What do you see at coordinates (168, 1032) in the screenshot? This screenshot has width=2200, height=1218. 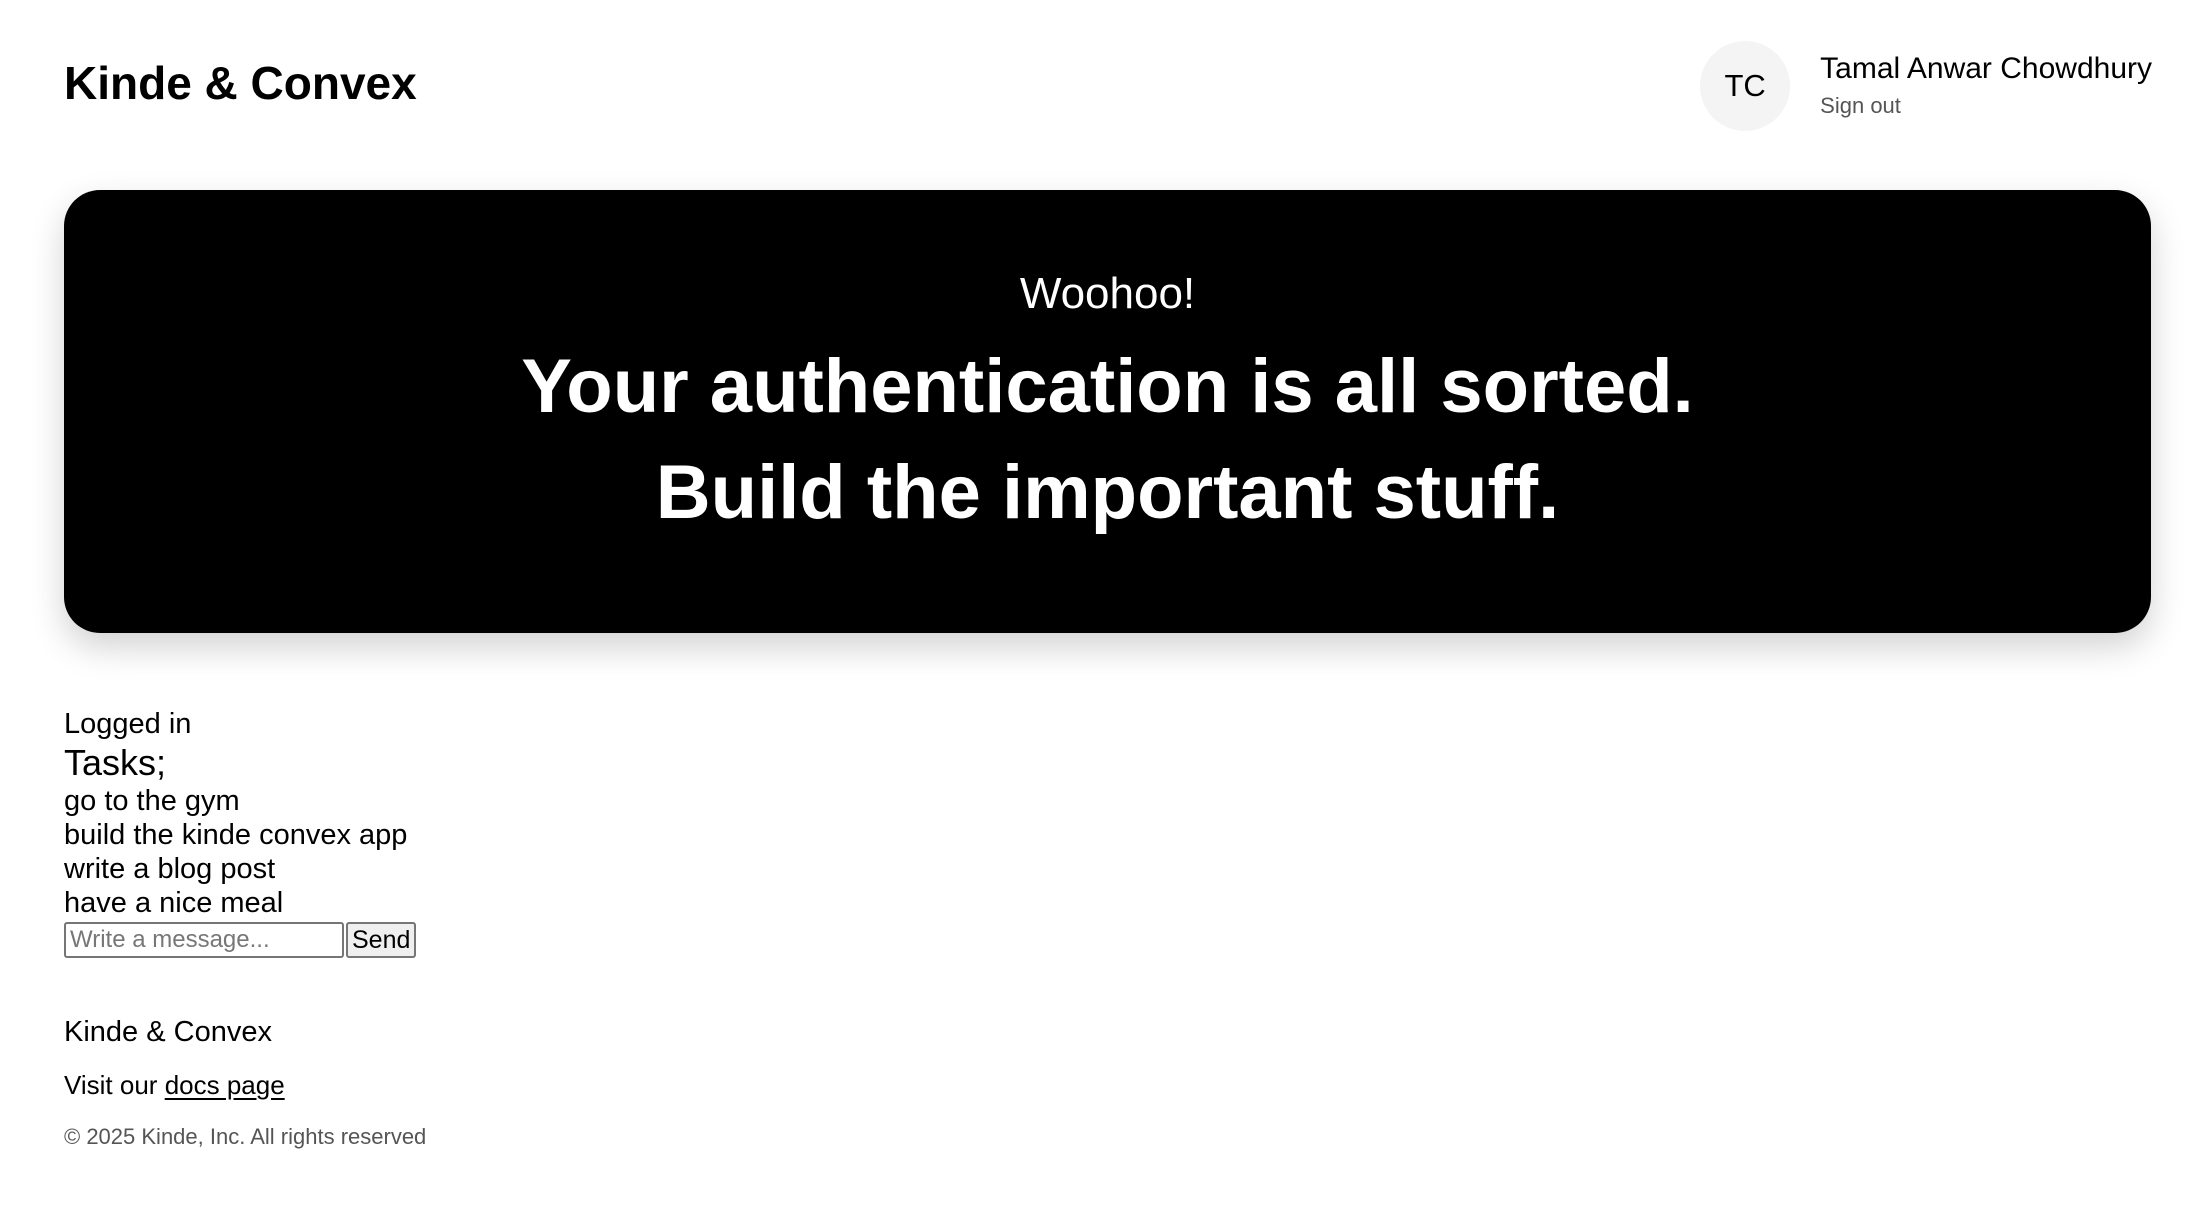 I see `footer-brand: Kinde & Convex` at bounding box center [168, 1032].